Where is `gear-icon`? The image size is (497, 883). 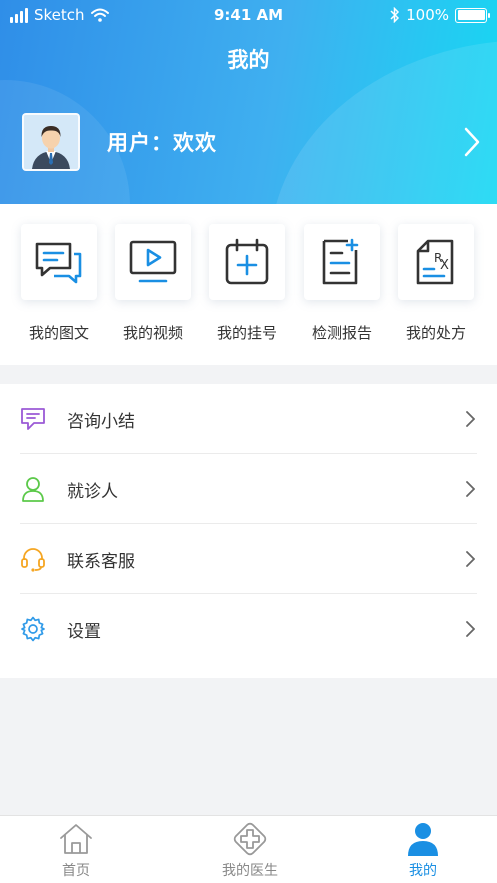
gear-icon is located at coordinates (33, 629).